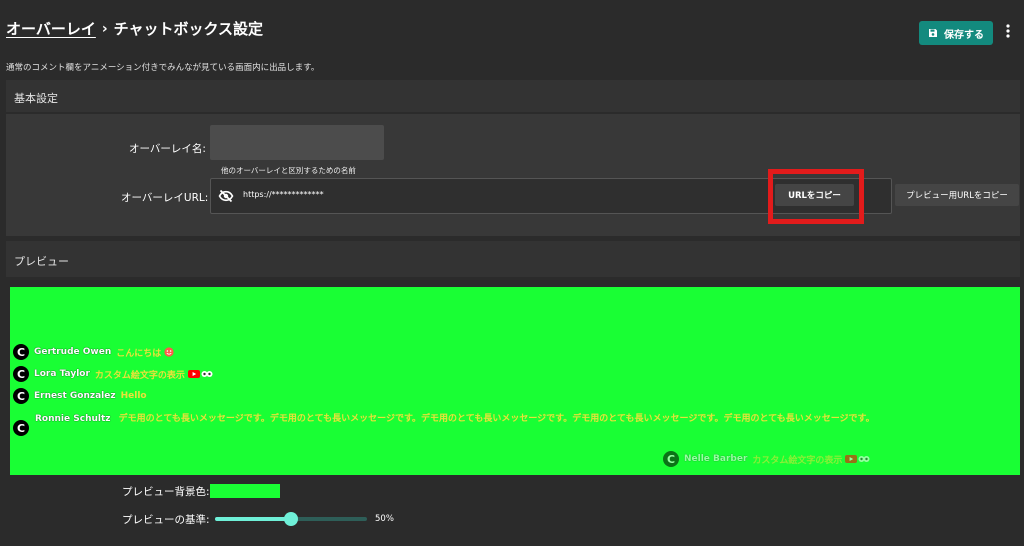  I want to click on save-button: 保存する, so click(956, 33).